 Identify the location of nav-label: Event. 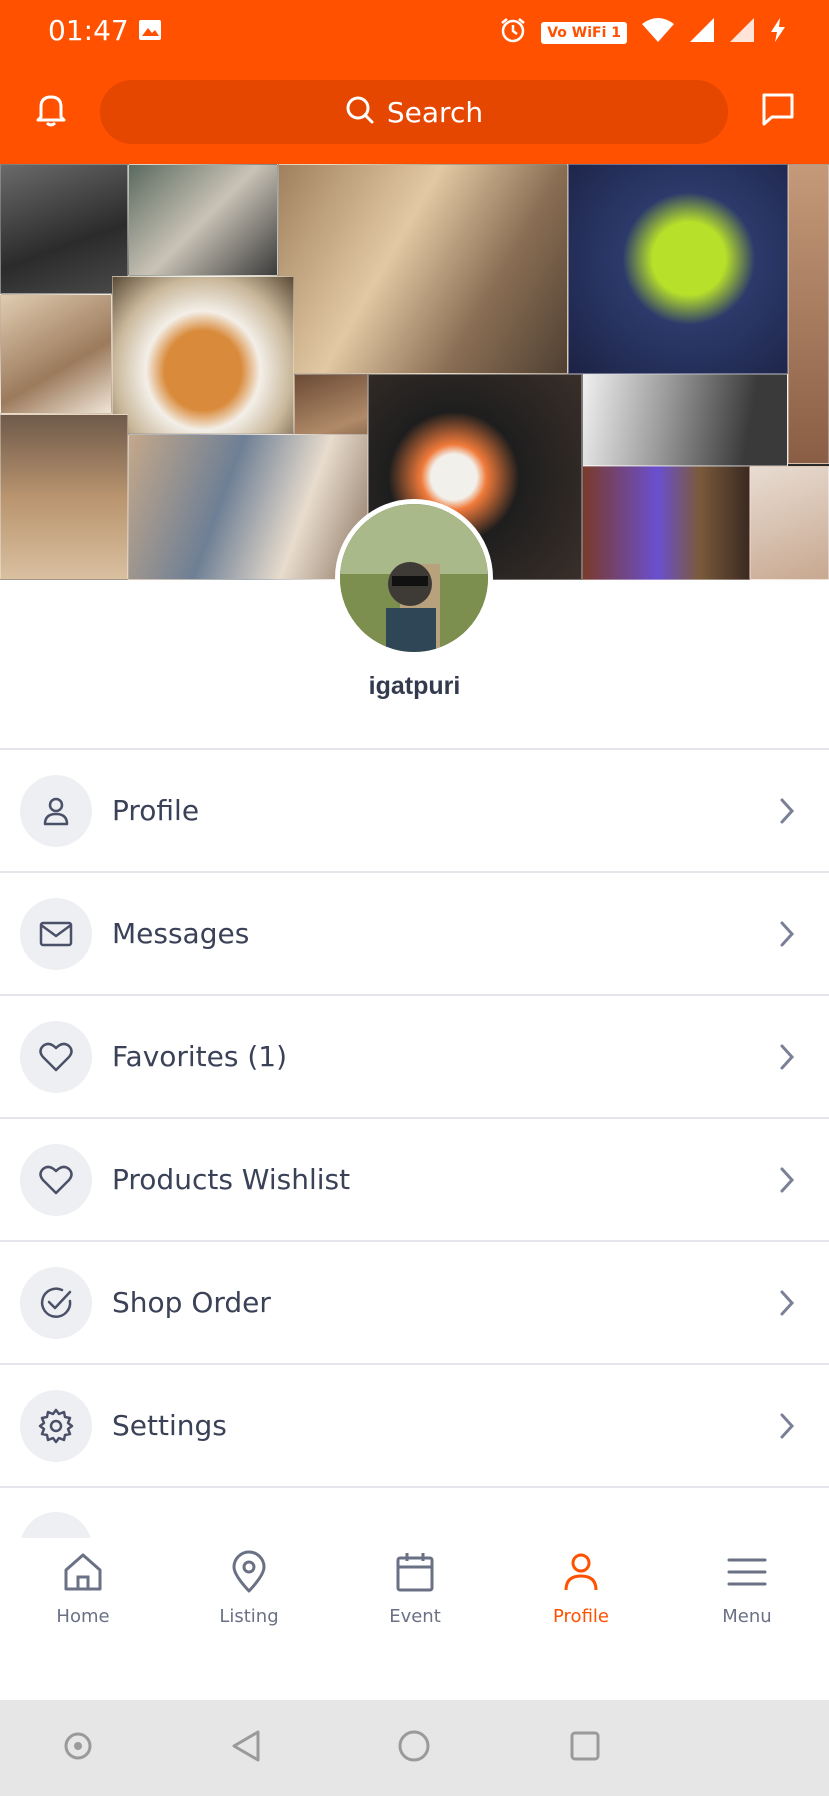
(415, 1616).